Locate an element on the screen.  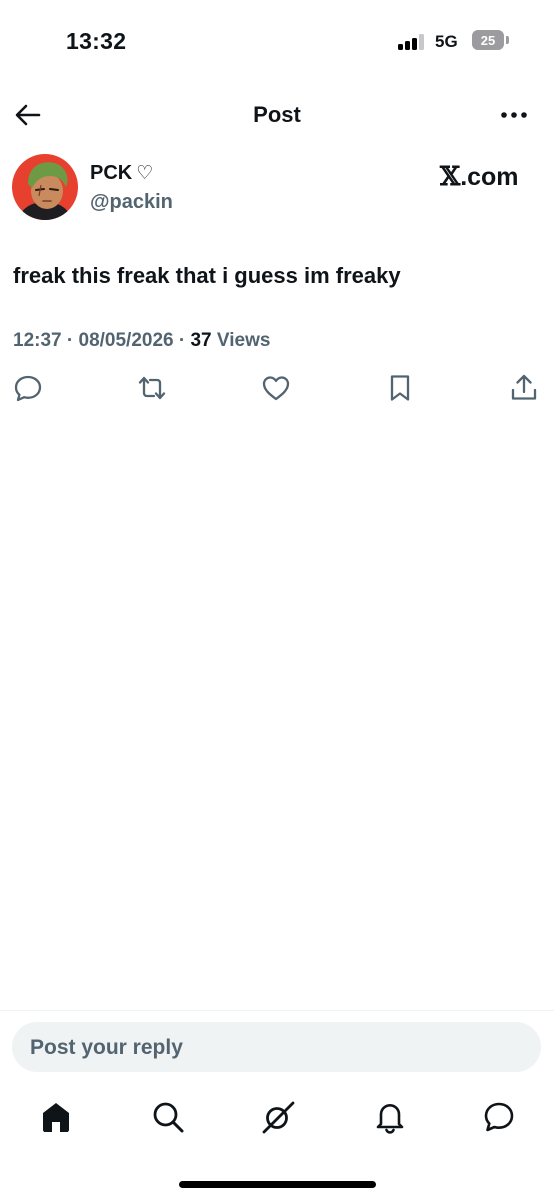
tab-search is located at coordinates (168, 1117).